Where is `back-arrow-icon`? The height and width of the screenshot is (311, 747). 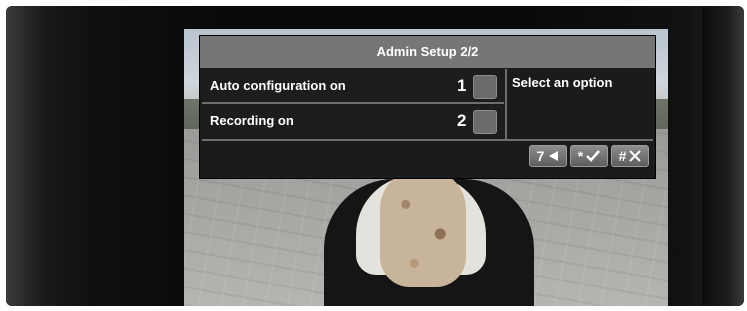
back-arrow-icon is located at coordinates (554, 156).